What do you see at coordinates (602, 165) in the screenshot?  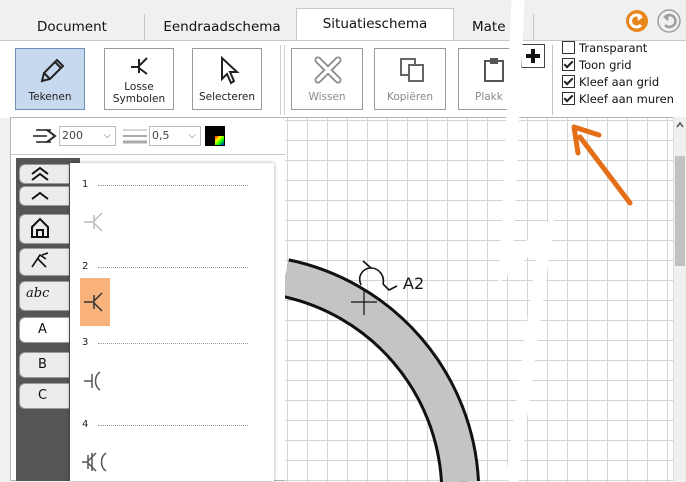 I see `arrow-annotation` at bounding box center [602, 165].